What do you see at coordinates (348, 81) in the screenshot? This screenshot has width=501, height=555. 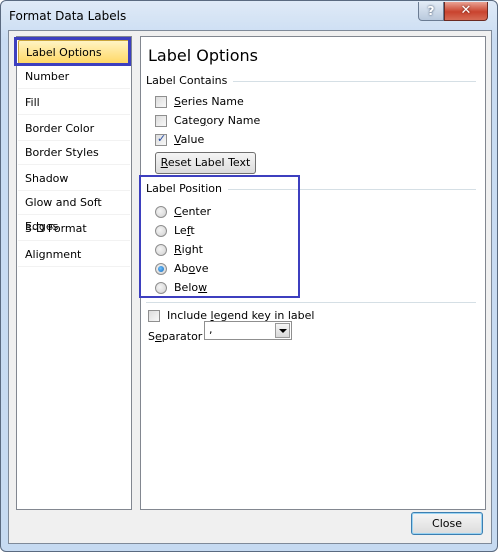 I see `label-contains-divider` at bounding box center [348, 81].